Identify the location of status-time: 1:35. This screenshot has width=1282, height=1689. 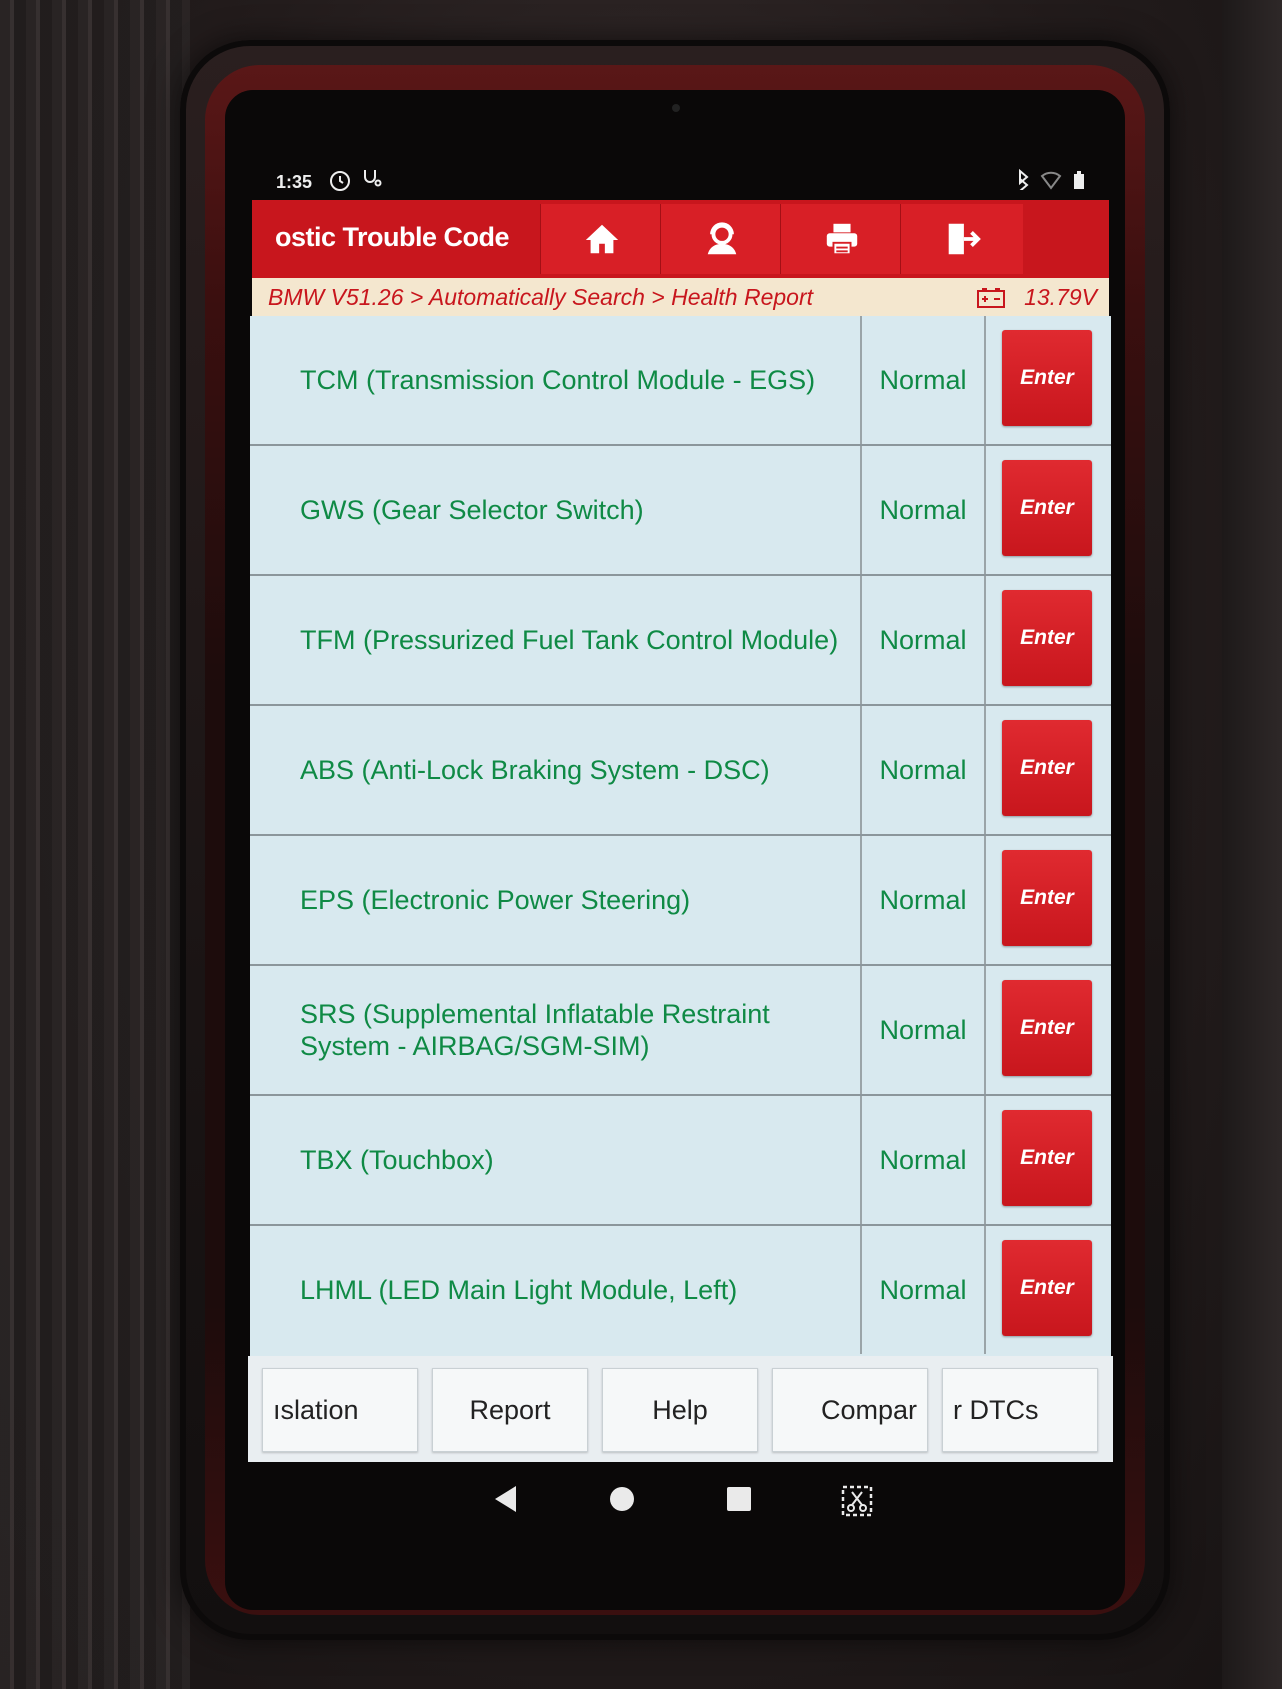
(294, 182).